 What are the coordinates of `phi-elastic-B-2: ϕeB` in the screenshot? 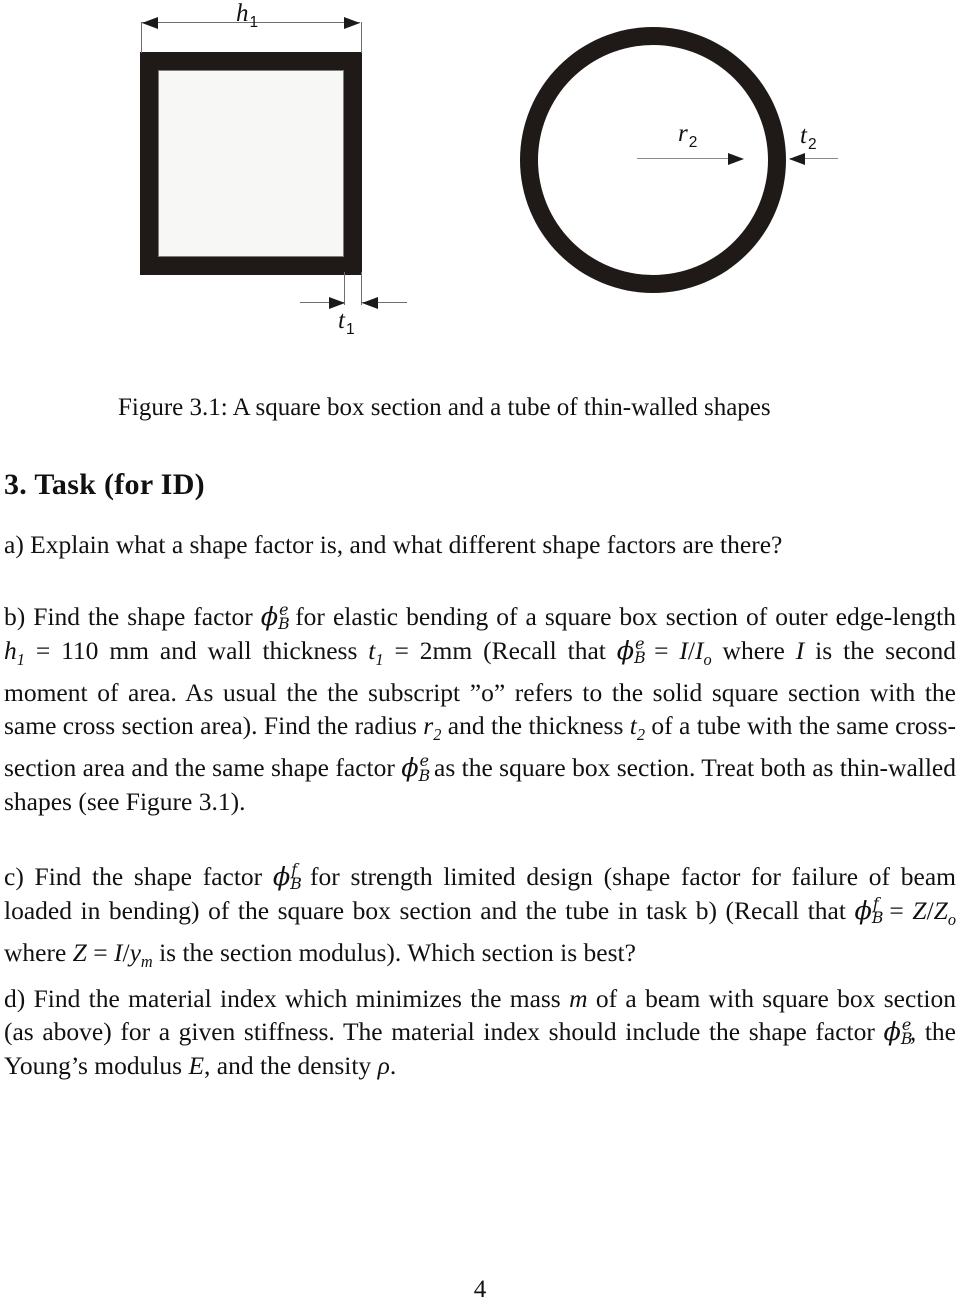 It's located at (631, 651).